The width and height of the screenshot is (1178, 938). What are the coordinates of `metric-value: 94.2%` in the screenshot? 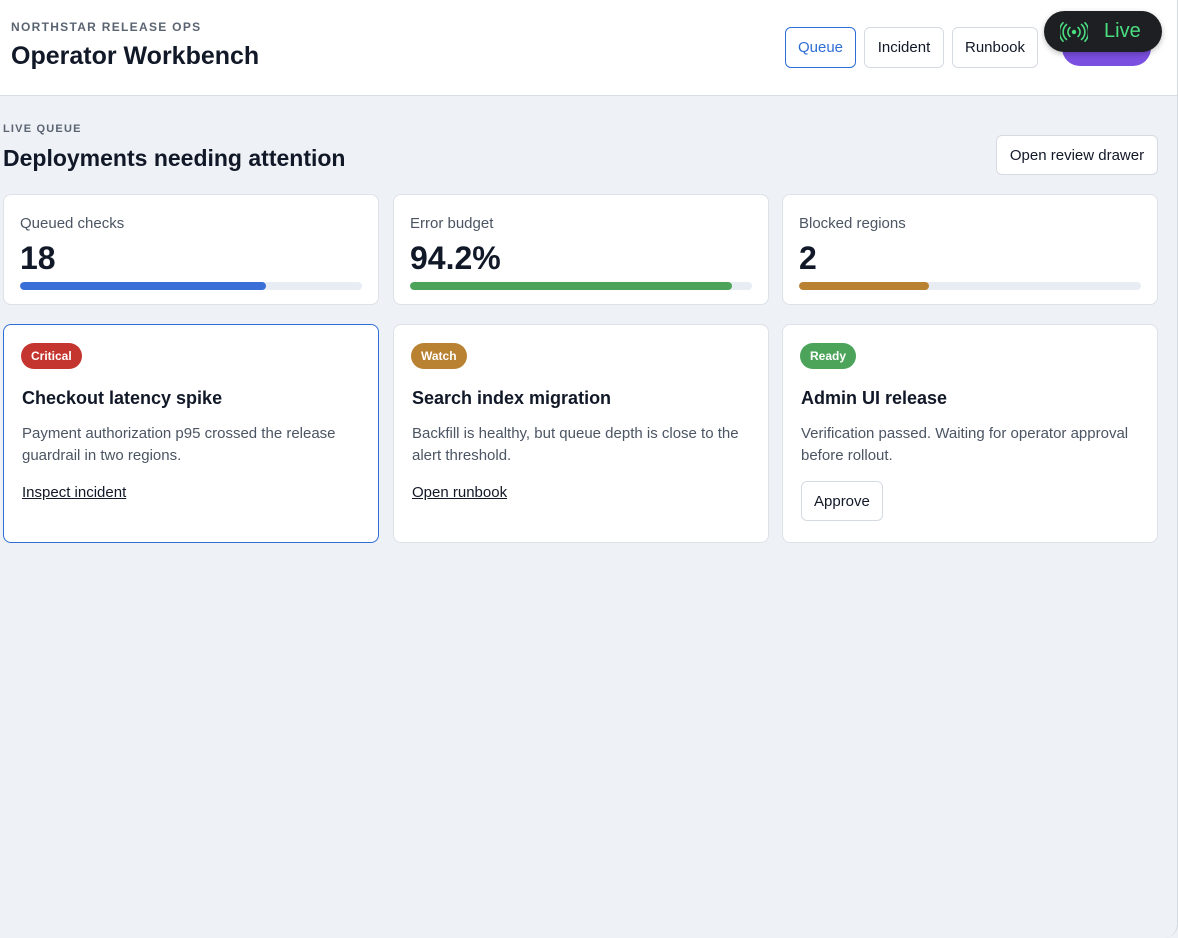 It's located at (455, 258).